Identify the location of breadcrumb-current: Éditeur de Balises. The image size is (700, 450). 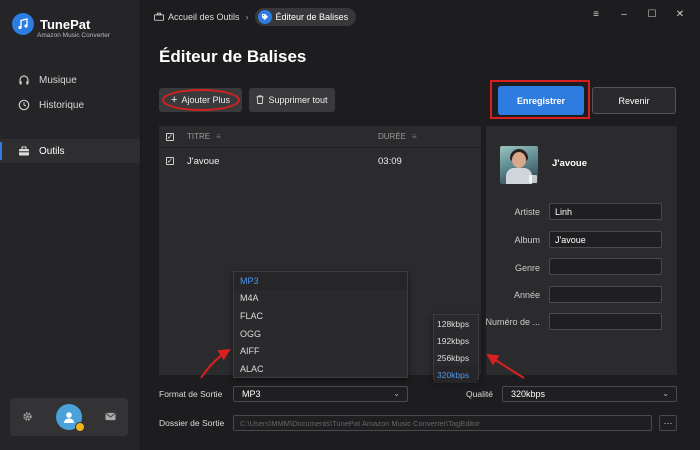
(305, 17).